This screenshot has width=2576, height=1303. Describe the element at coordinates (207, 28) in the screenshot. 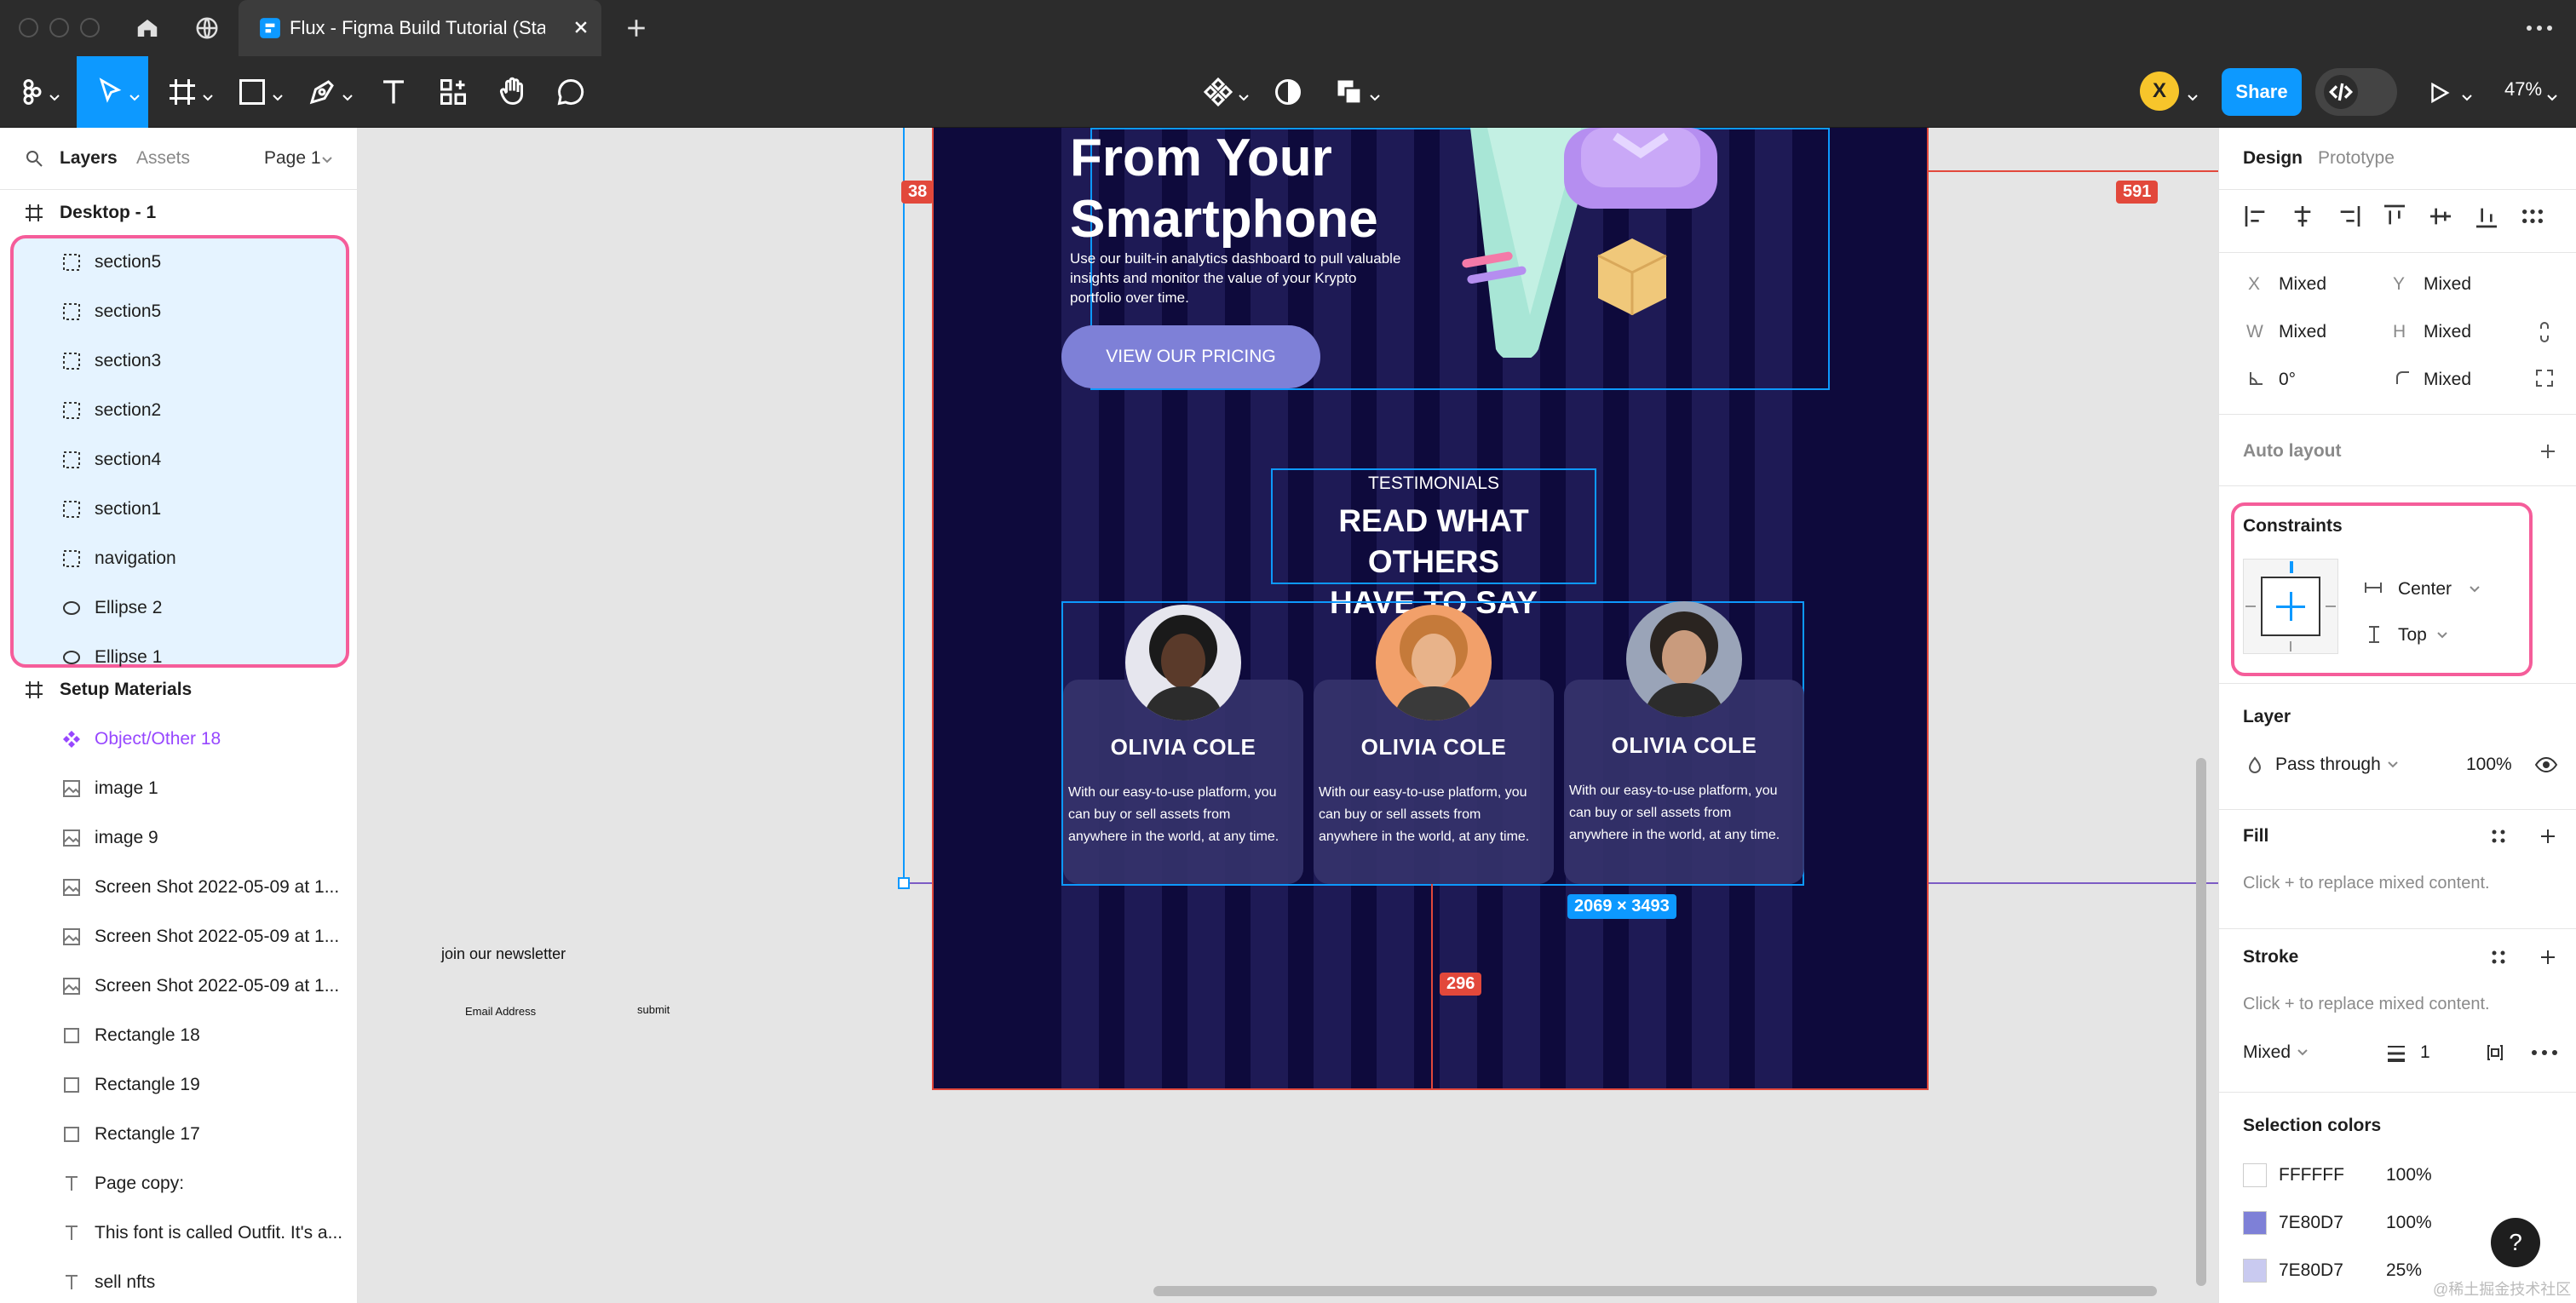

I see `globe-icon` at that location.